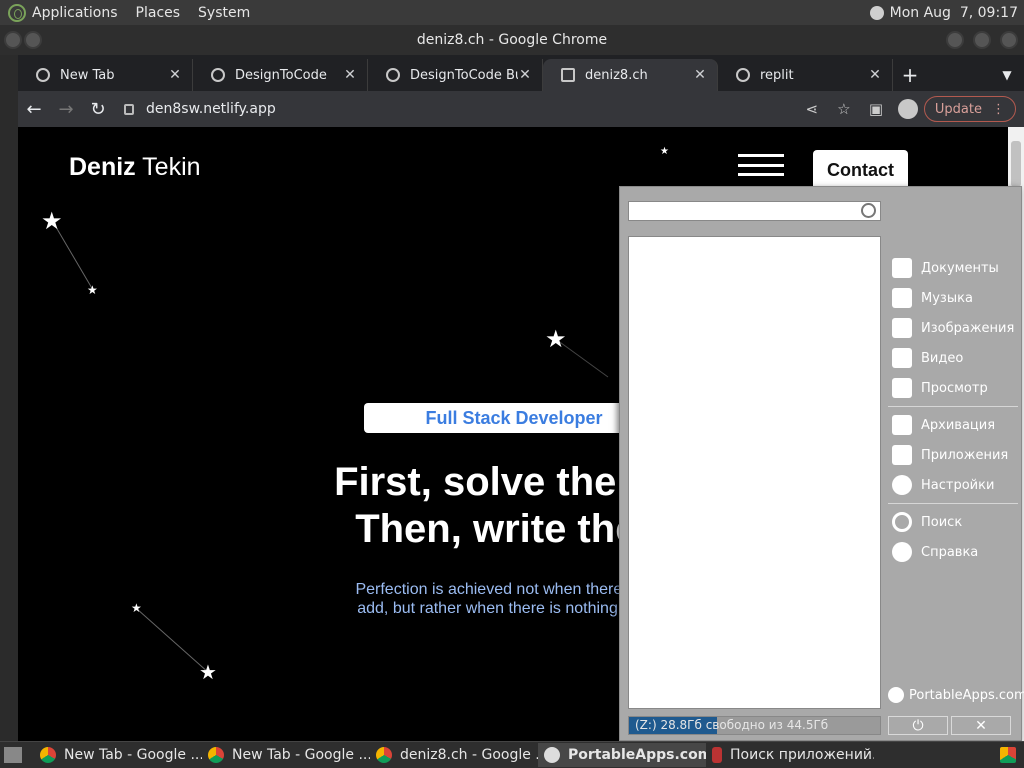 This screenshot has height=768, width=1024. What do you see at coordinates (17, 12) in the screenshot?
I see `distro-logo-icon` at bounding box center [17, 12].